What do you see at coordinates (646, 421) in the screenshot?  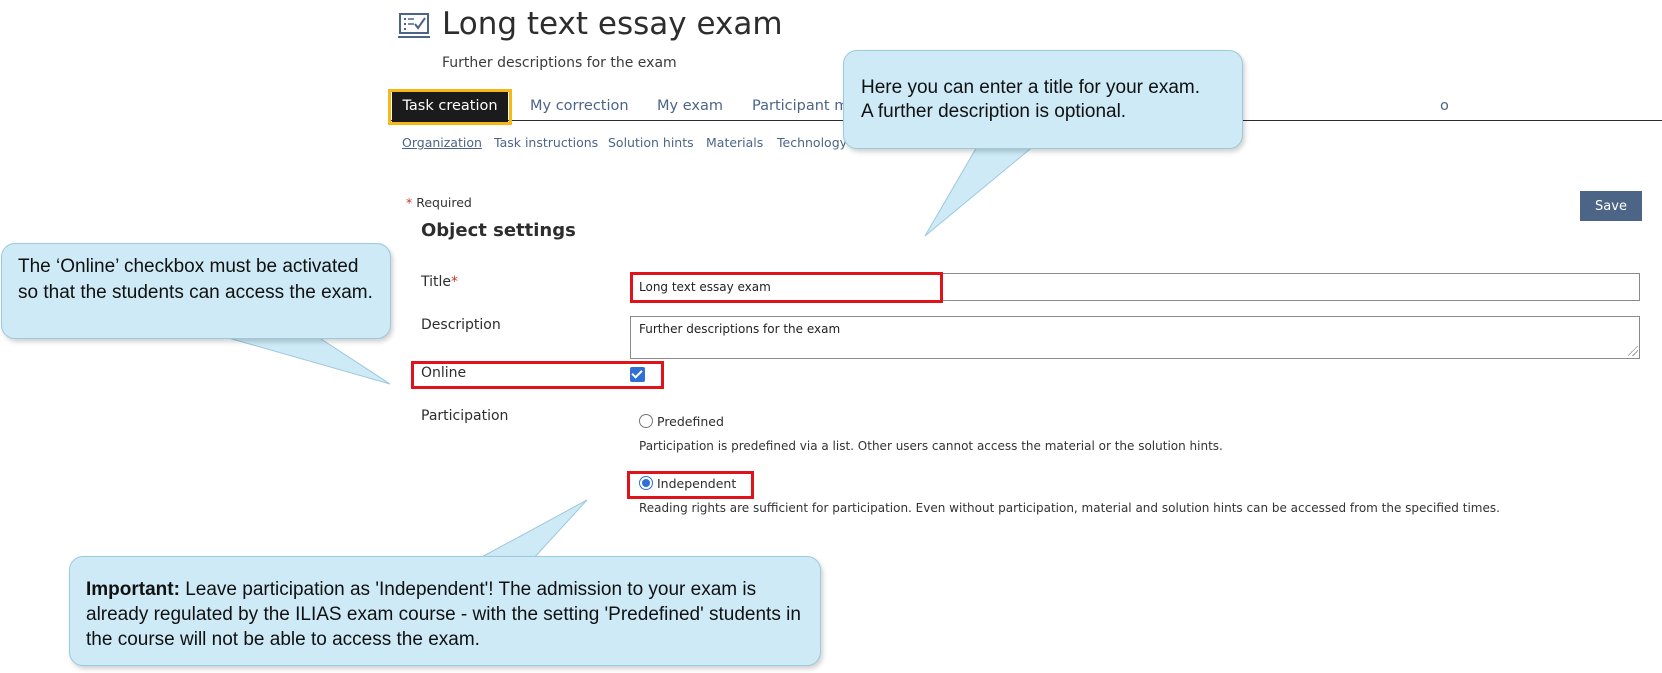 I see `participation-predefined-radio` at bounding box center [646, 421].